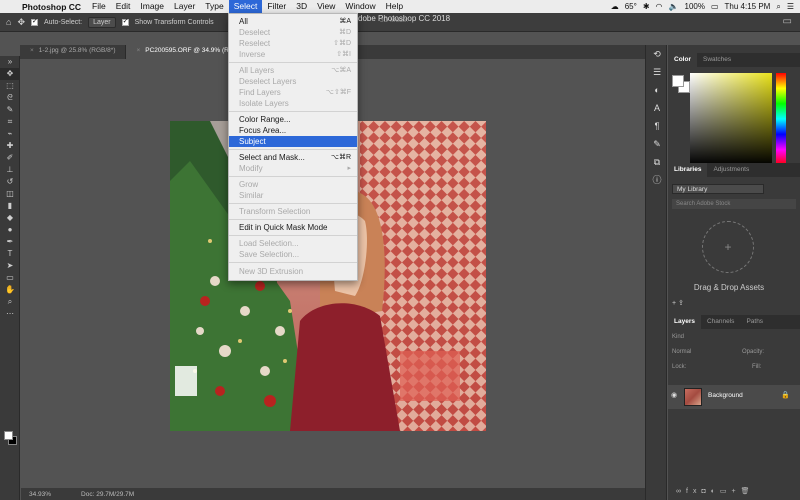  I want to click on quick-select-tool-icon: ✎, so click(10, 110).